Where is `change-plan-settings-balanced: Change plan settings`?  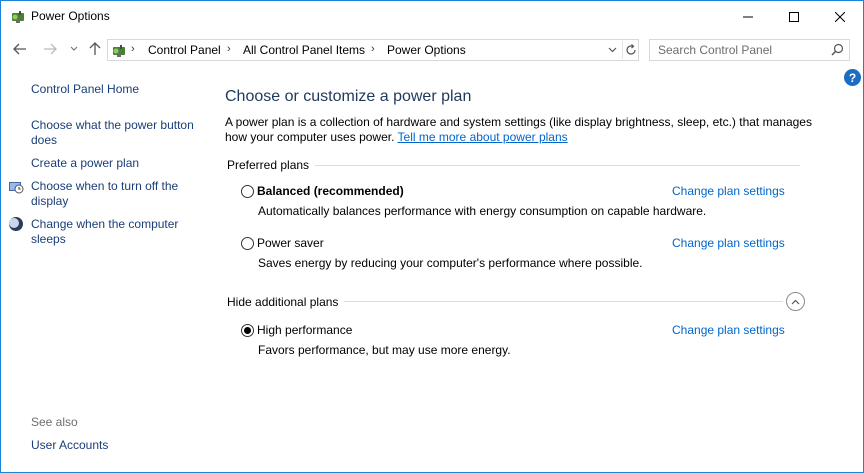
change-plan-settings-balanced: Change plan settings is located at coordinates (728, 191).